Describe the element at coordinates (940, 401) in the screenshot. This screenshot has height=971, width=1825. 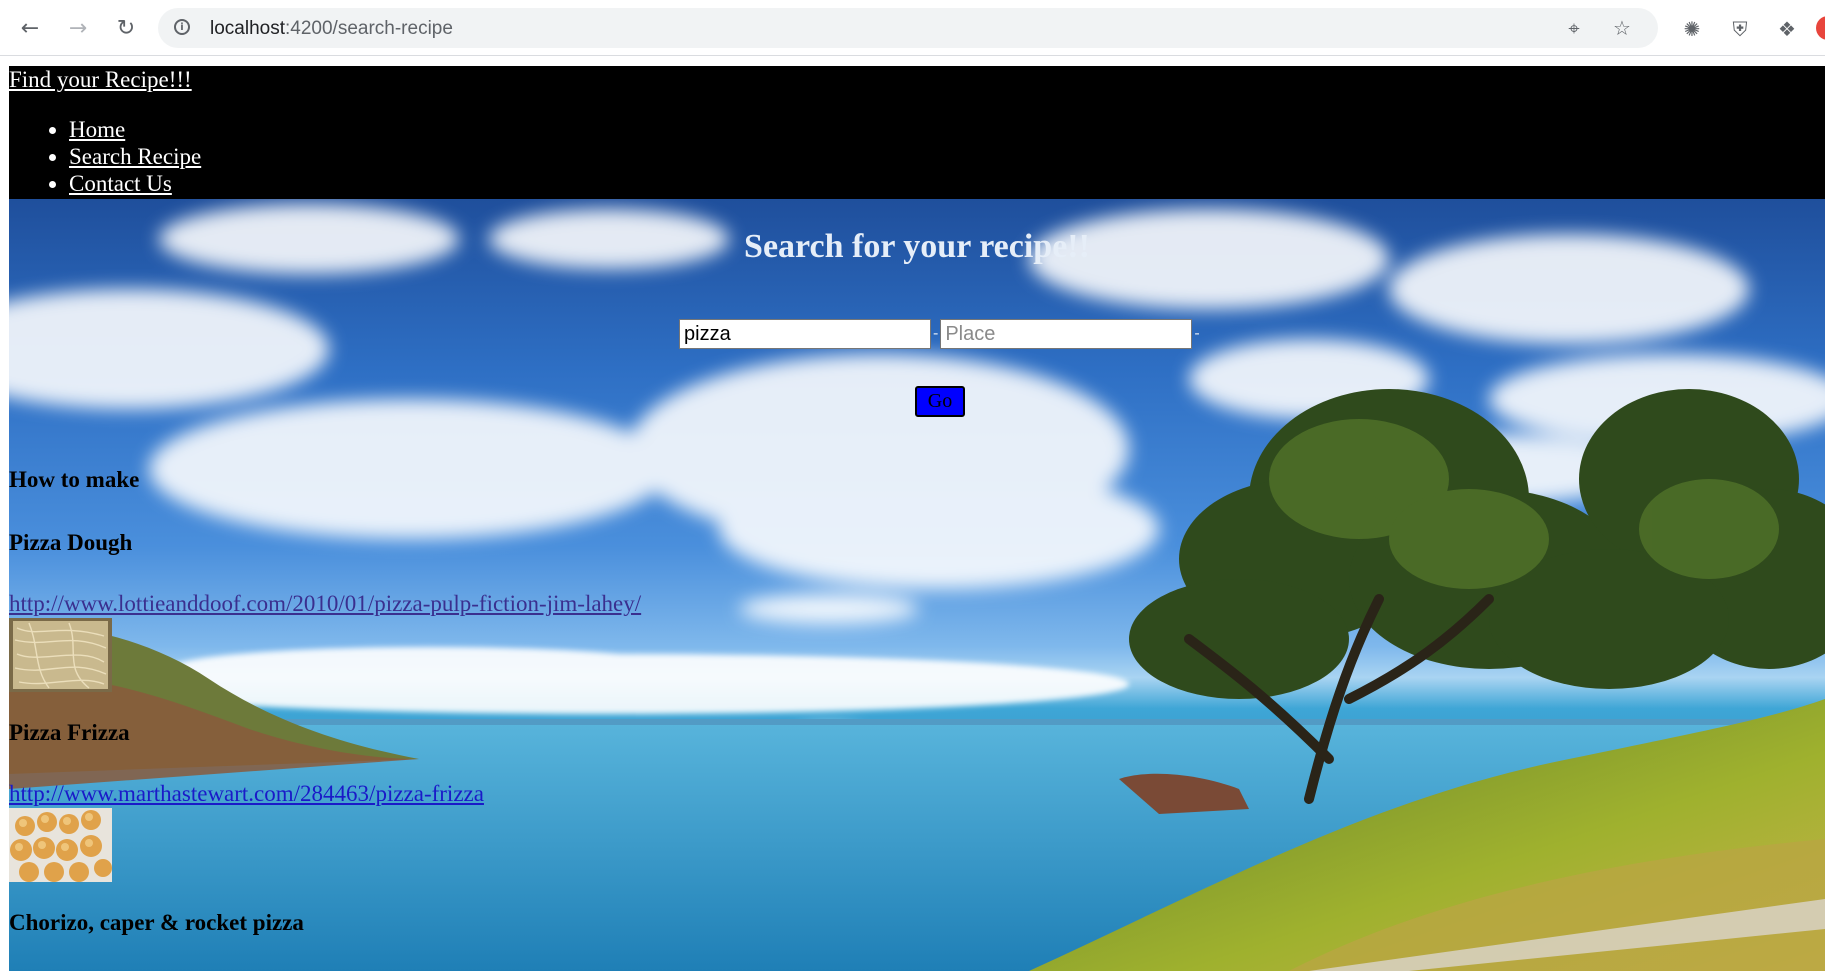
I see `go-button: Go` at that location.